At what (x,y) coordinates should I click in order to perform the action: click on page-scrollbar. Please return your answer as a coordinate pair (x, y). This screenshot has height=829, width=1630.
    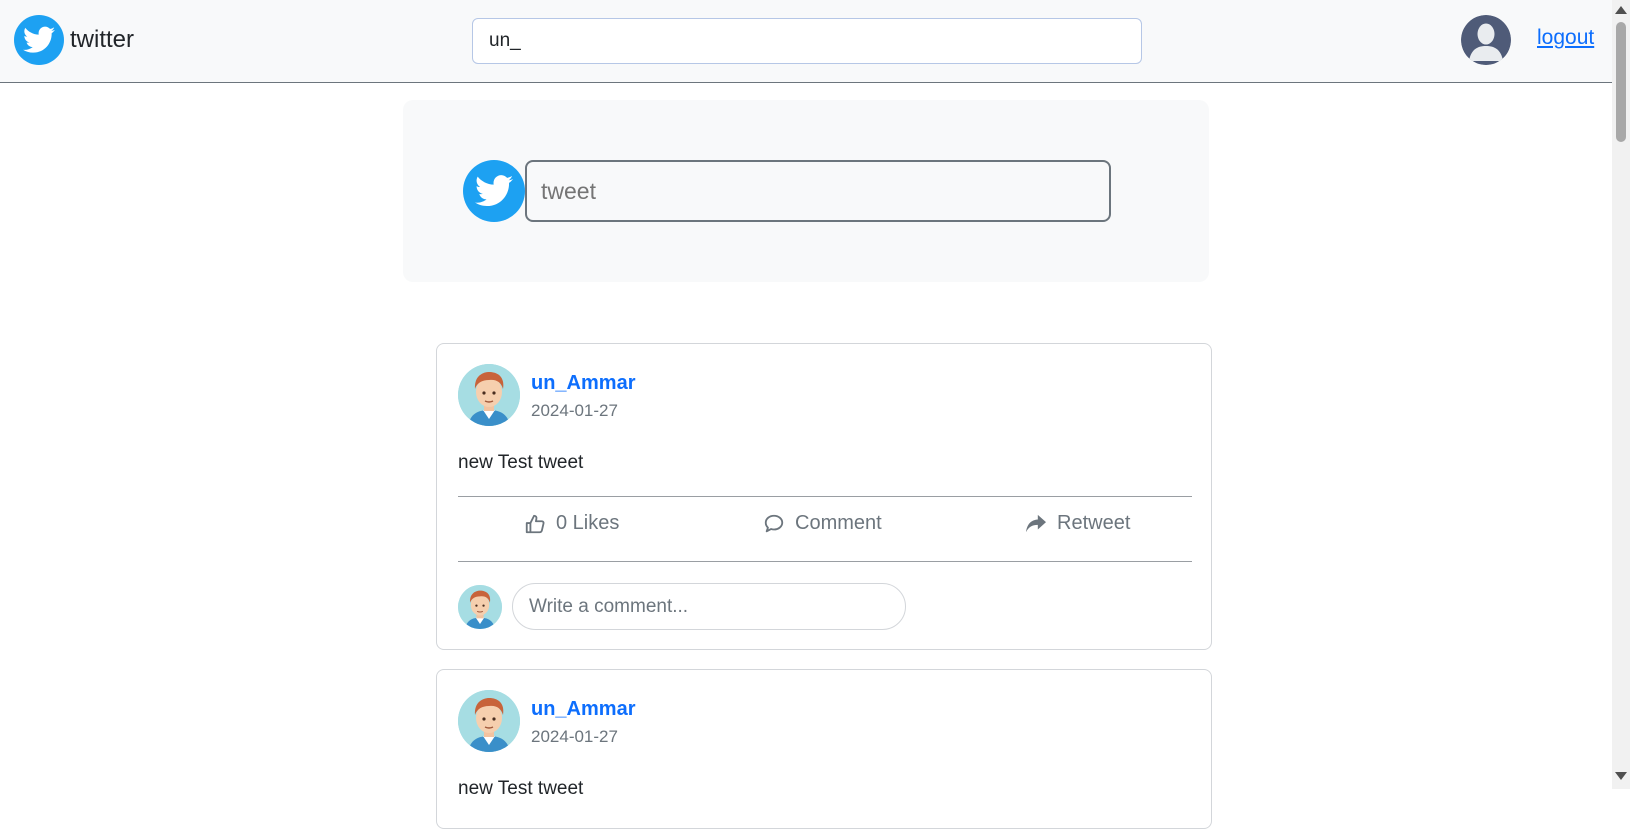
    Looking at the image, I should click on (1621, 394).